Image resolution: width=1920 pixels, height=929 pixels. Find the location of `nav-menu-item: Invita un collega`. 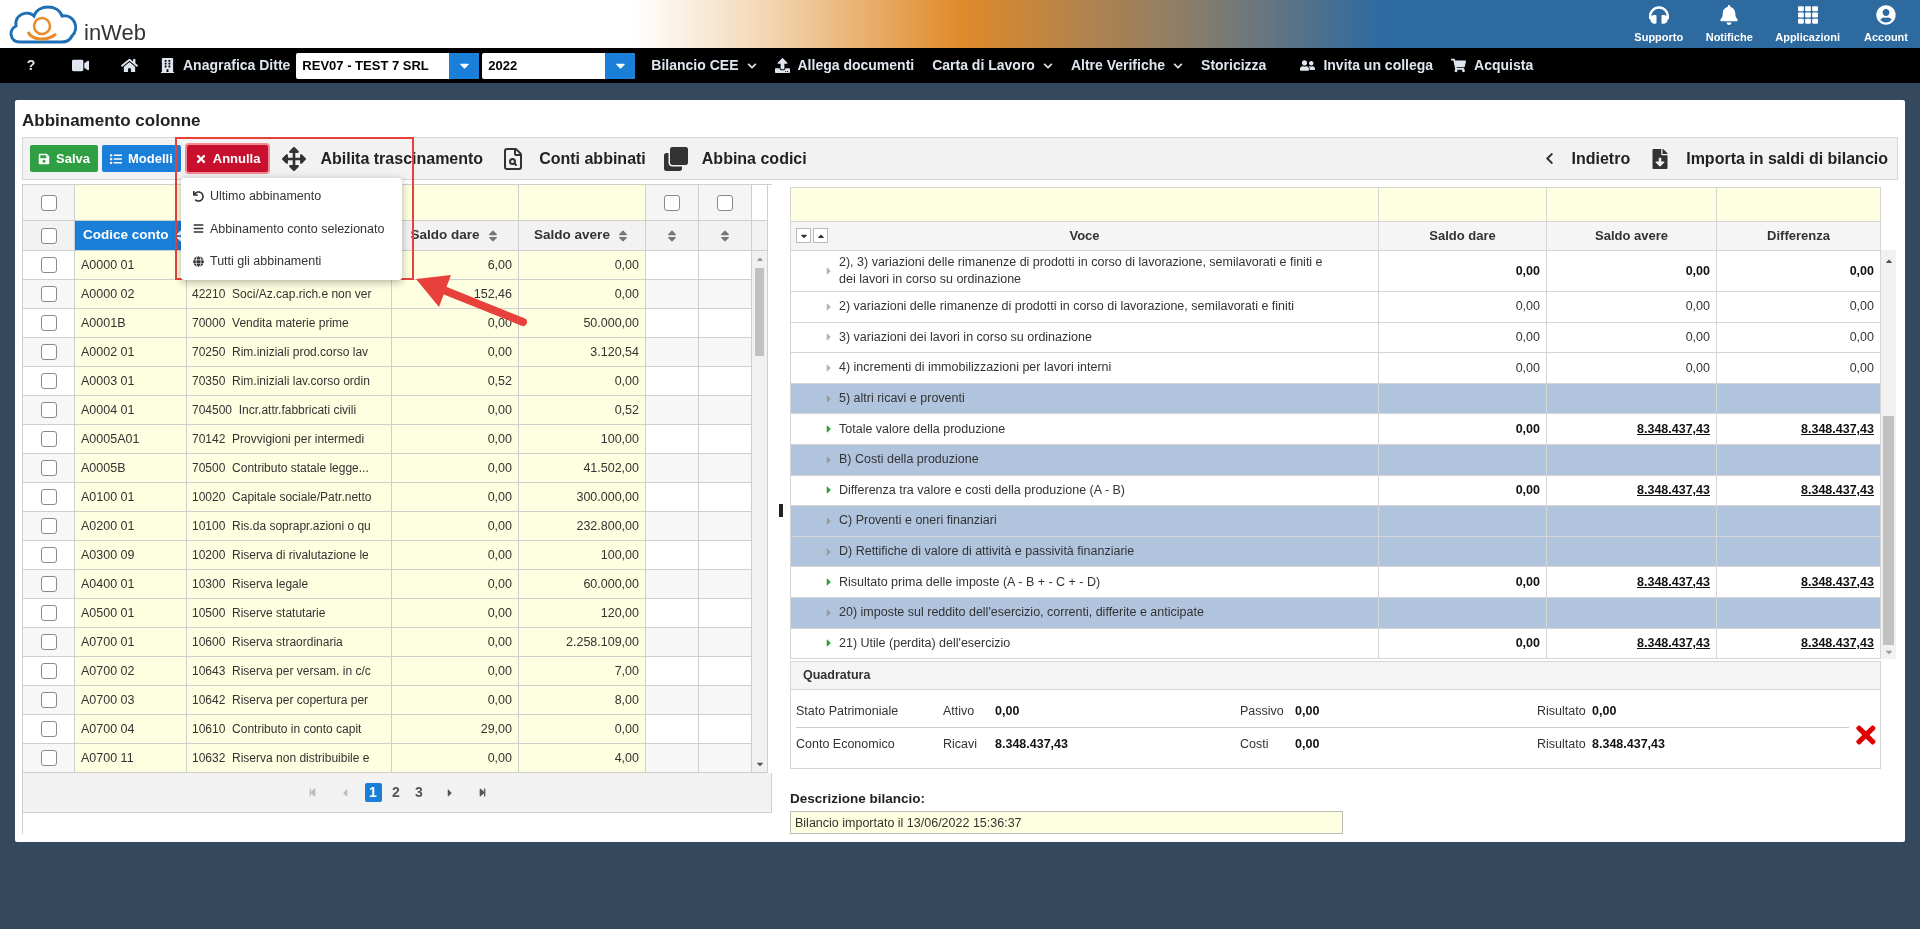

nav-menu-item: Invita un collega is located at coordinates (1367, 65).